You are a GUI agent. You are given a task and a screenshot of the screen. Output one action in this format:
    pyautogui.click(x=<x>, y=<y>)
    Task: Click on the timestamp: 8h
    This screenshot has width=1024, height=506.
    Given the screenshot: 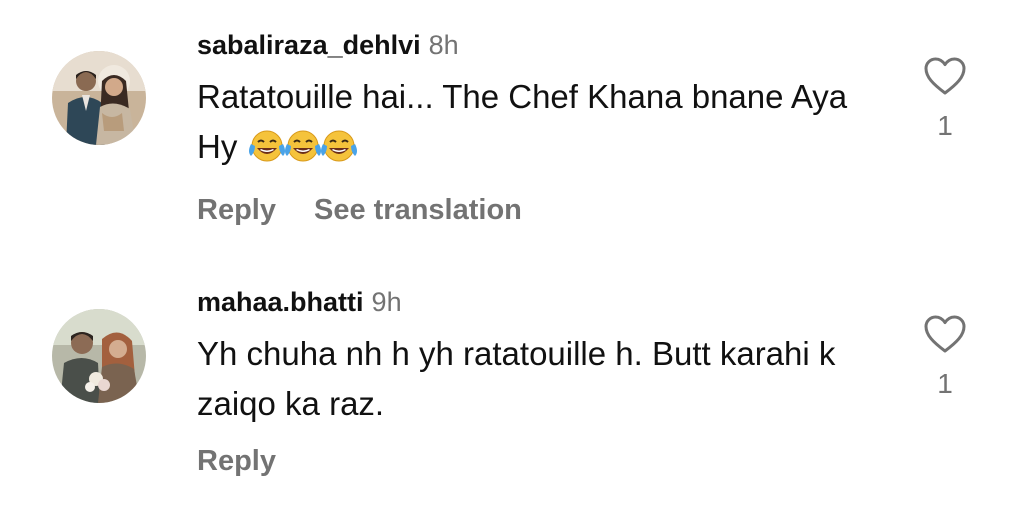 What is the action you would take?
    pyautogui.click(x=443, y=45)
    